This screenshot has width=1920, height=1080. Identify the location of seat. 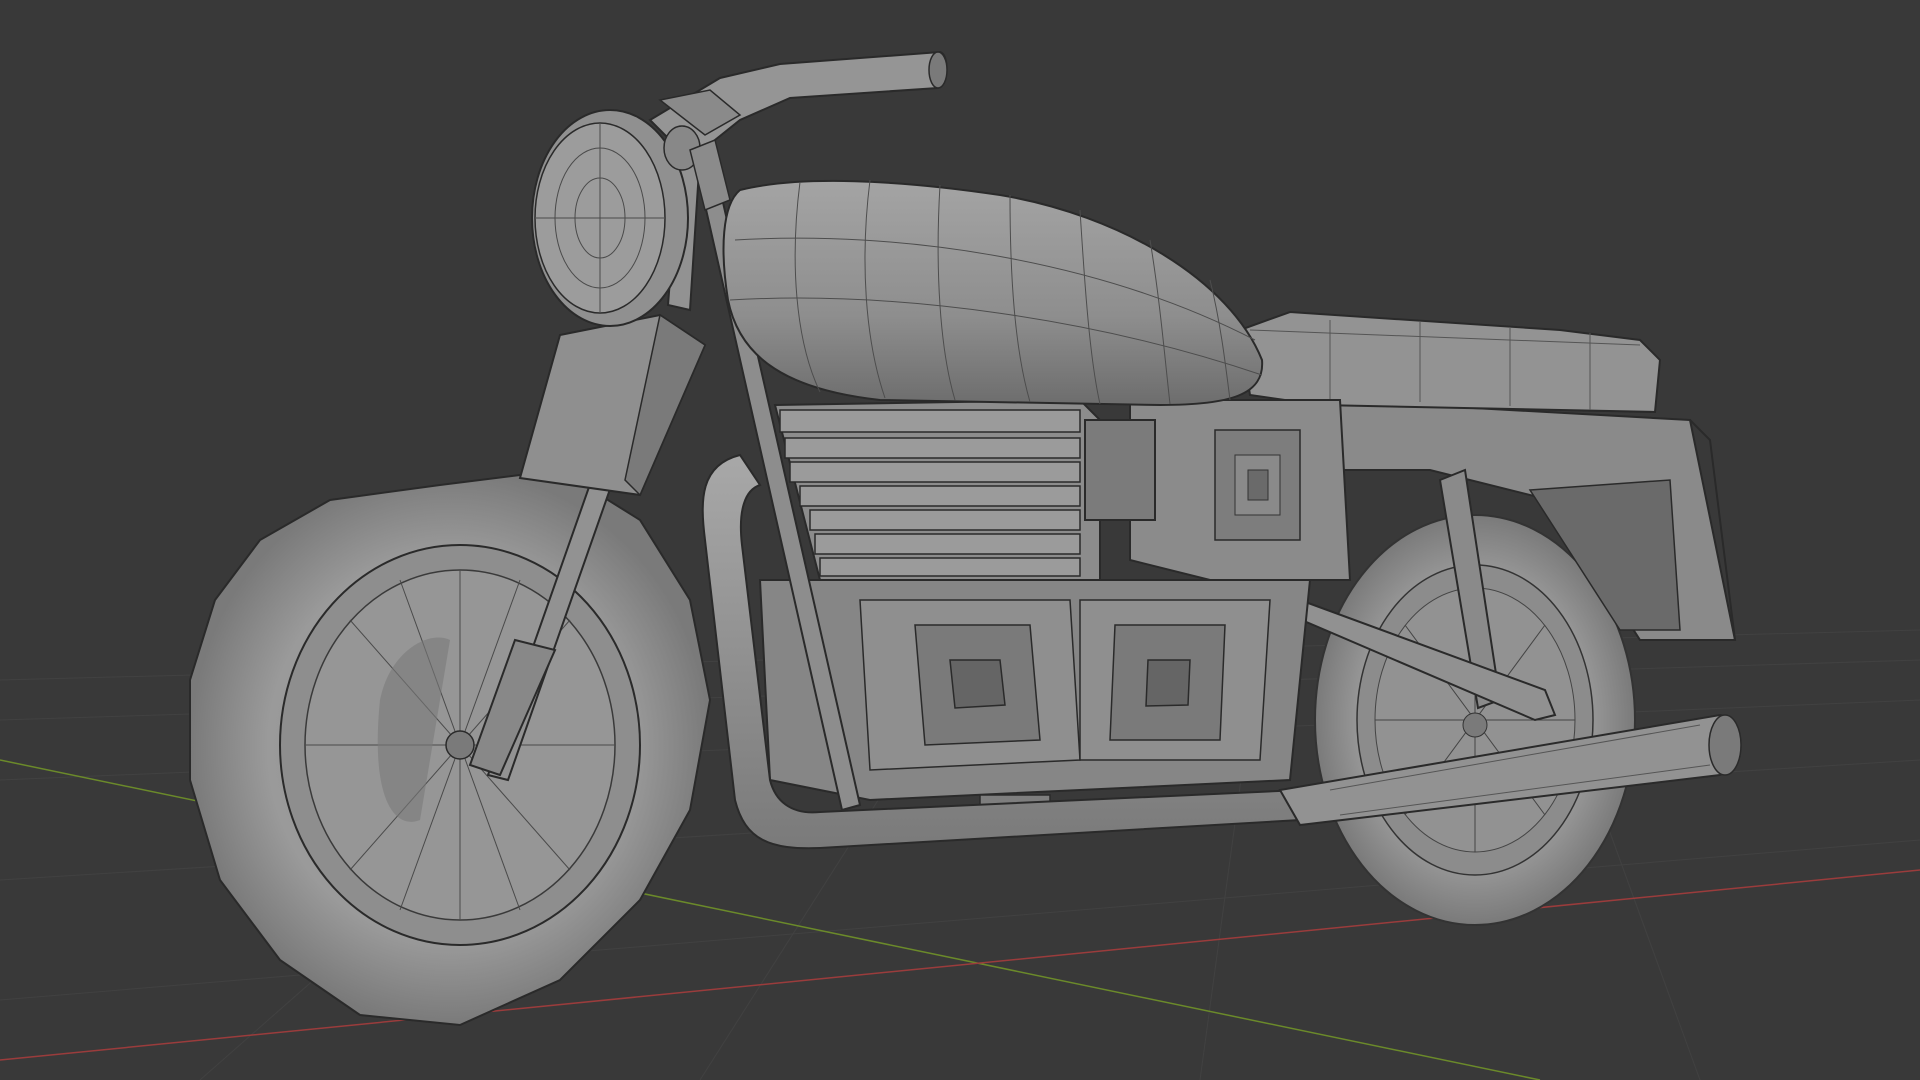
(1450, 362).